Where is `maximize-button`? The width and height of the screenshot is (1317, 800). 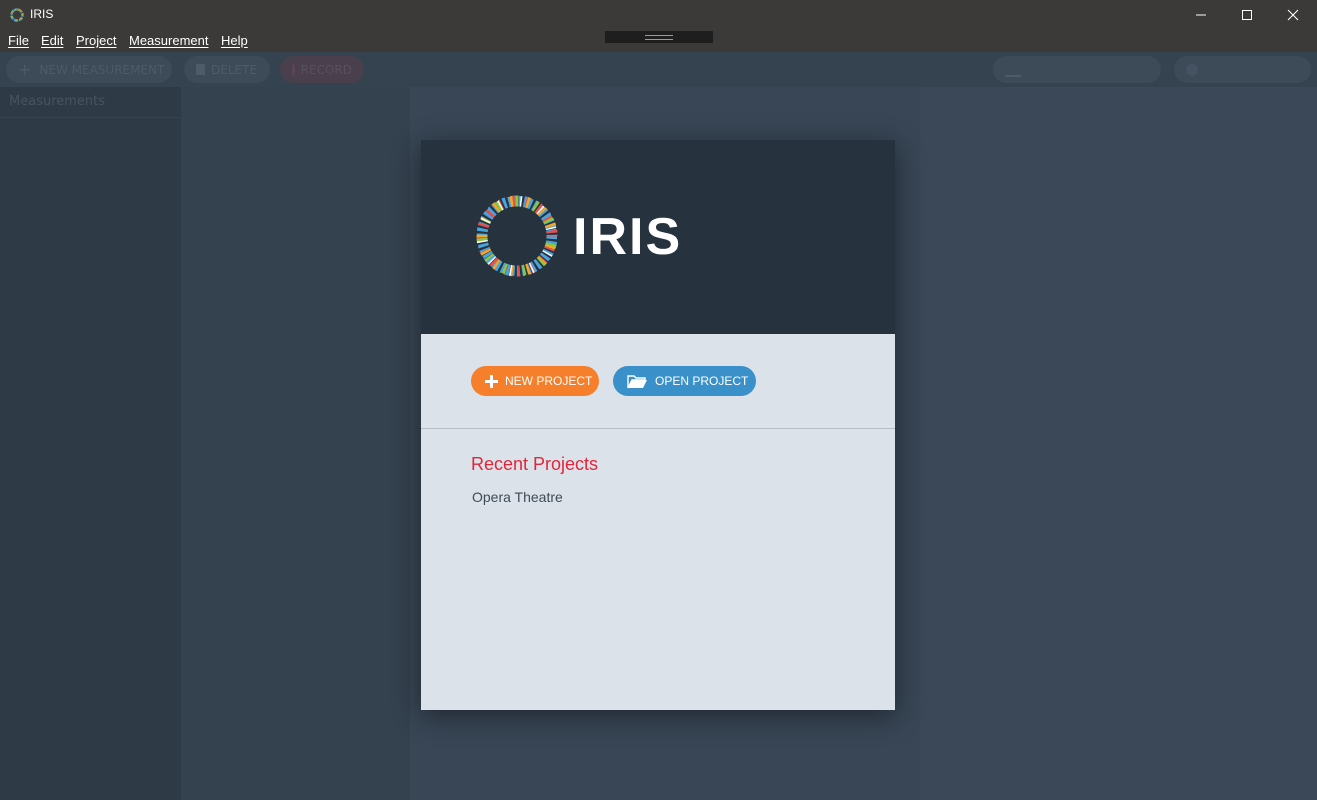 maximize-button is located at coordinates (1247, 15).